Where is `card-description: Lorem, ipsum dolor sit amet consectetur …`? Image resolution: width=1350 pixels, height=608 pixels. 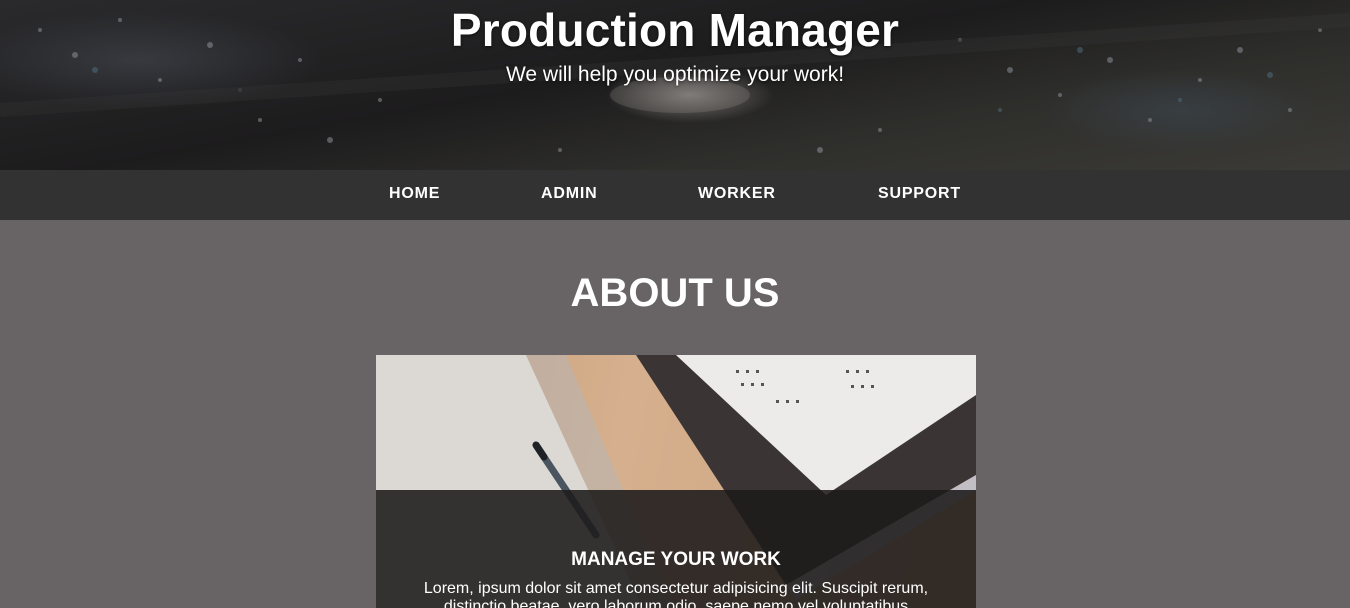 card-description: Lorem, ipsum dolor sit amet consectetur … is located at coordinates (676, 594).